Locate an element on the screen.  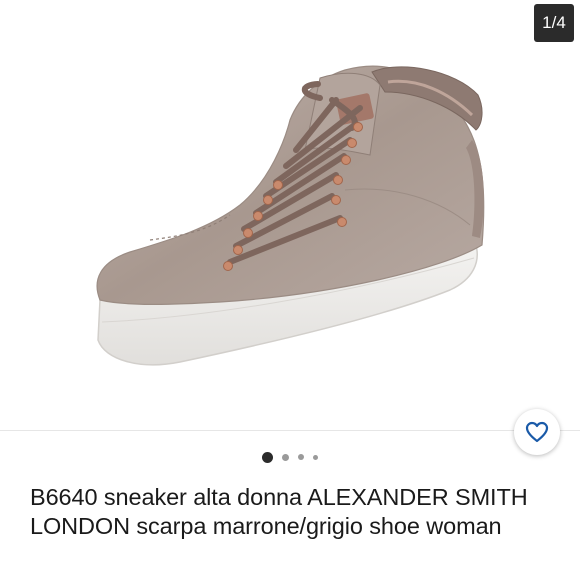
gallery-pagination is located at coordinates (290, 457).